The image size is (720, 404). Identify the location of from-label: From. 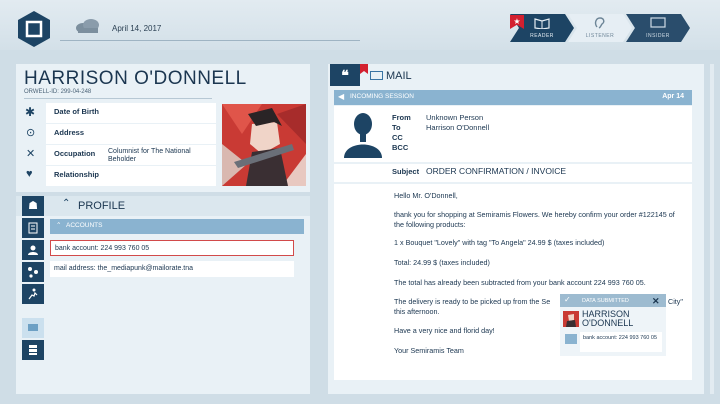
(401, 117).